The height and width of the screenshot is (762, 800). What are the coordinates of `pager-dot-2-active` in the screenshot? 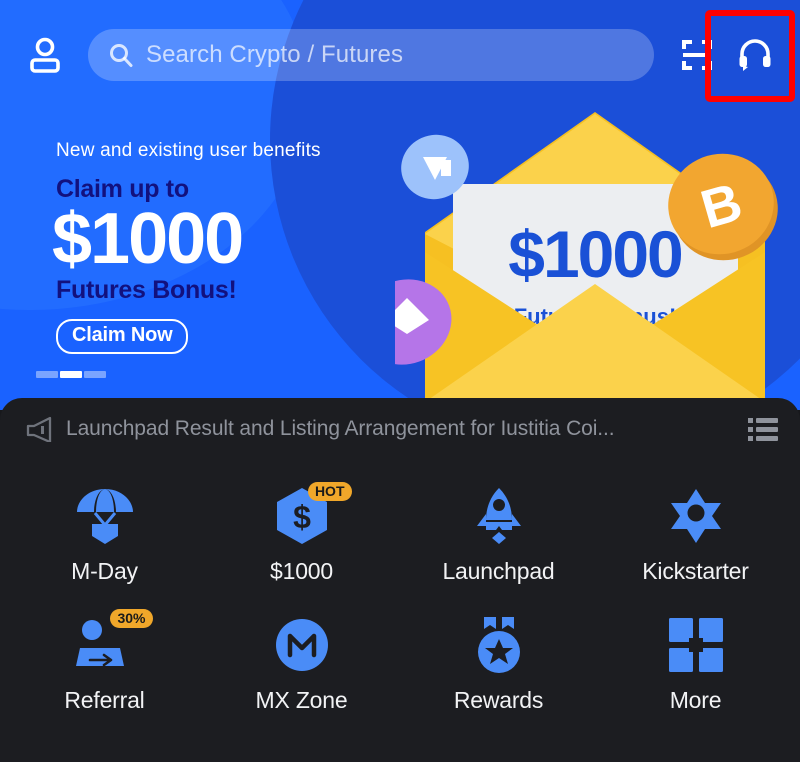 It's located at (71, 374).